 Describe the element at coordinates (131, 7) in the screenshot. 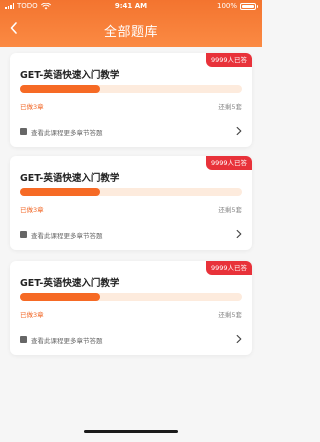

I see `status-bar: TODO 9:41 AM 100%` at that location.